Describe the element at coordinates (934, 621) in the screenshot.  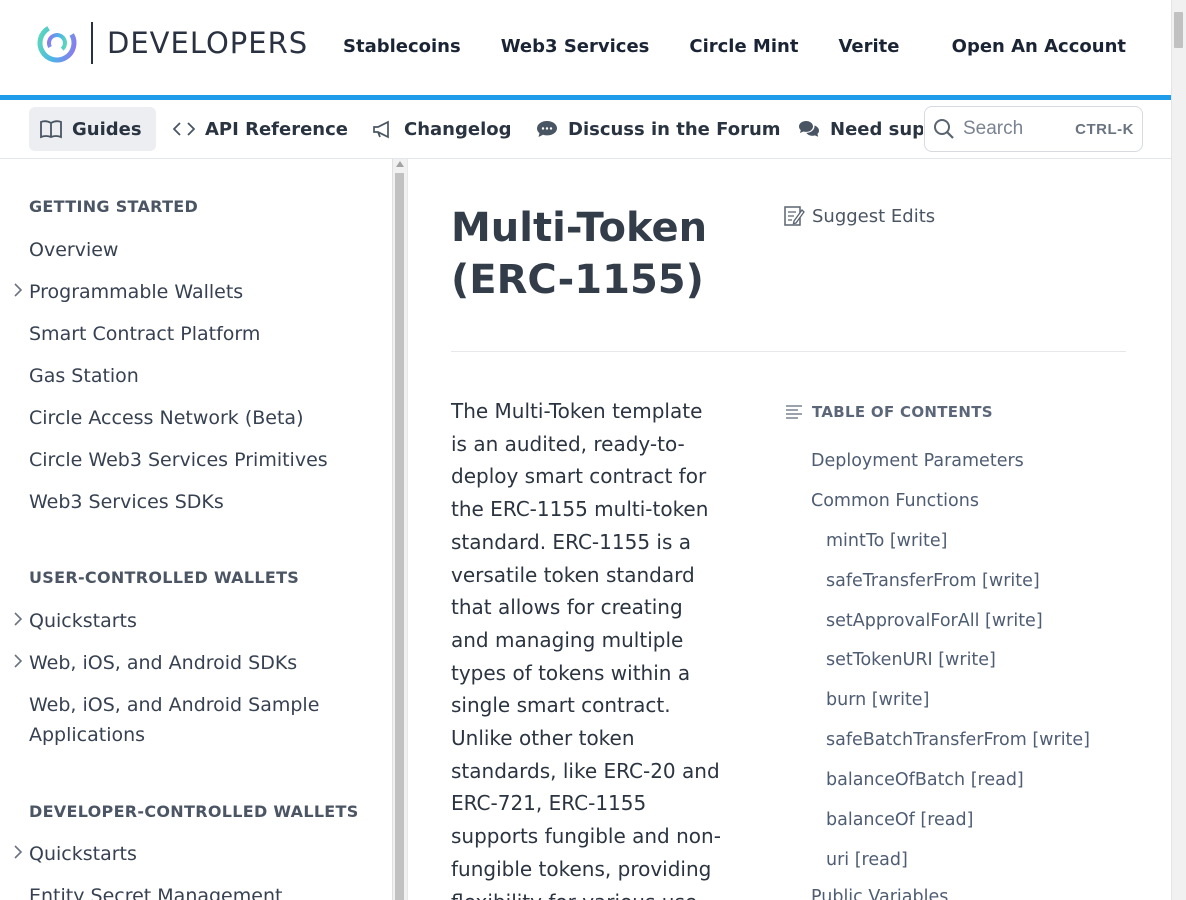
I see `toc-item: setApprovalForAll [write]` at that location.